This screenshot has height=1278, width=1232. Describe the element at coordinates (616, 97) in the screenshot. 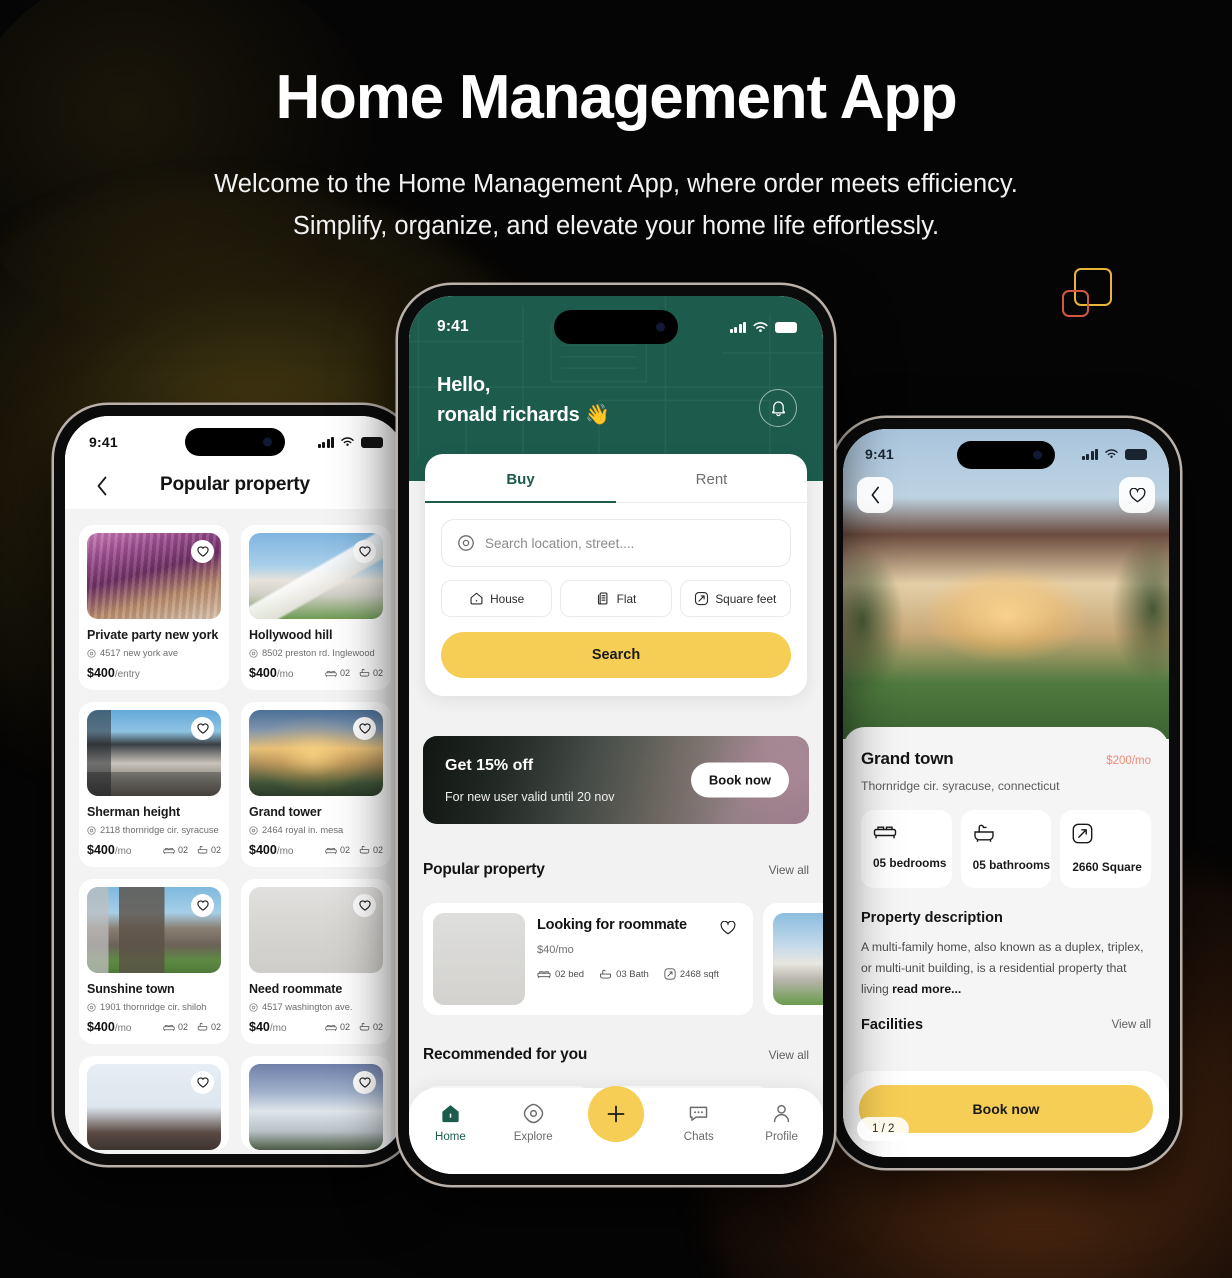

I see `page-title: Home Management App` at that location.